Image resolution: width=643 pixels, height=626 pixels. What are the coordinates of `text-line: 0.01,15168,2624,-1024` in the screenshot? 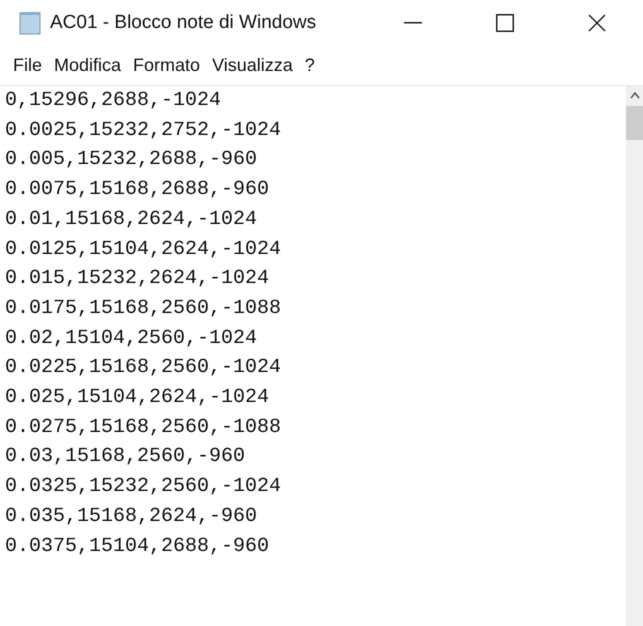 It's located at (131, 219).